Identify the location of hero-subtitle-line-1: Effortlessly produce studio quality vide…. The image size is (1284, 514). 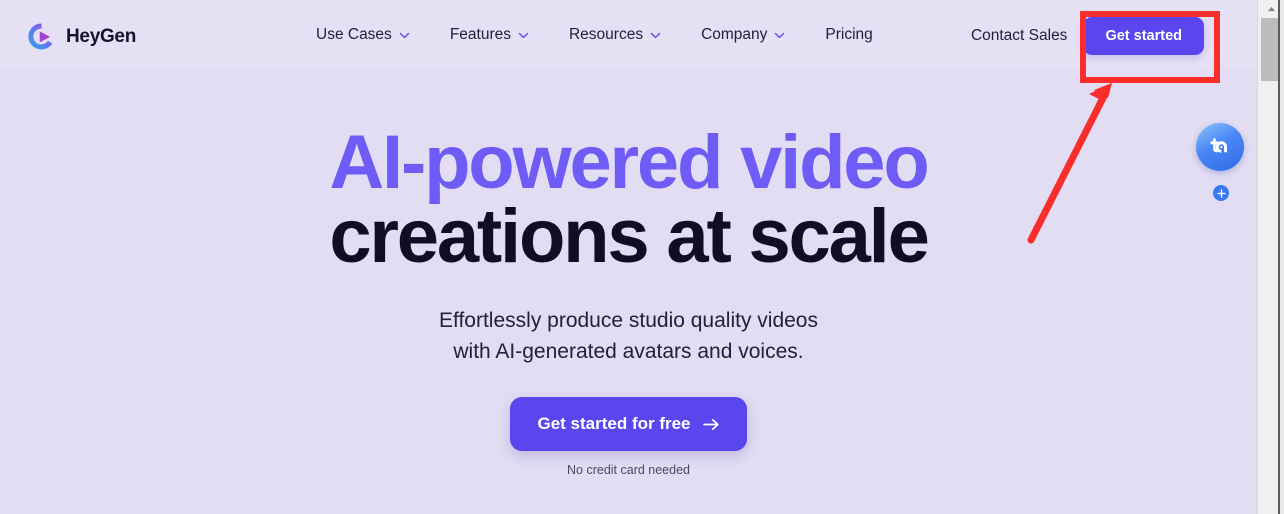
(628, 320).